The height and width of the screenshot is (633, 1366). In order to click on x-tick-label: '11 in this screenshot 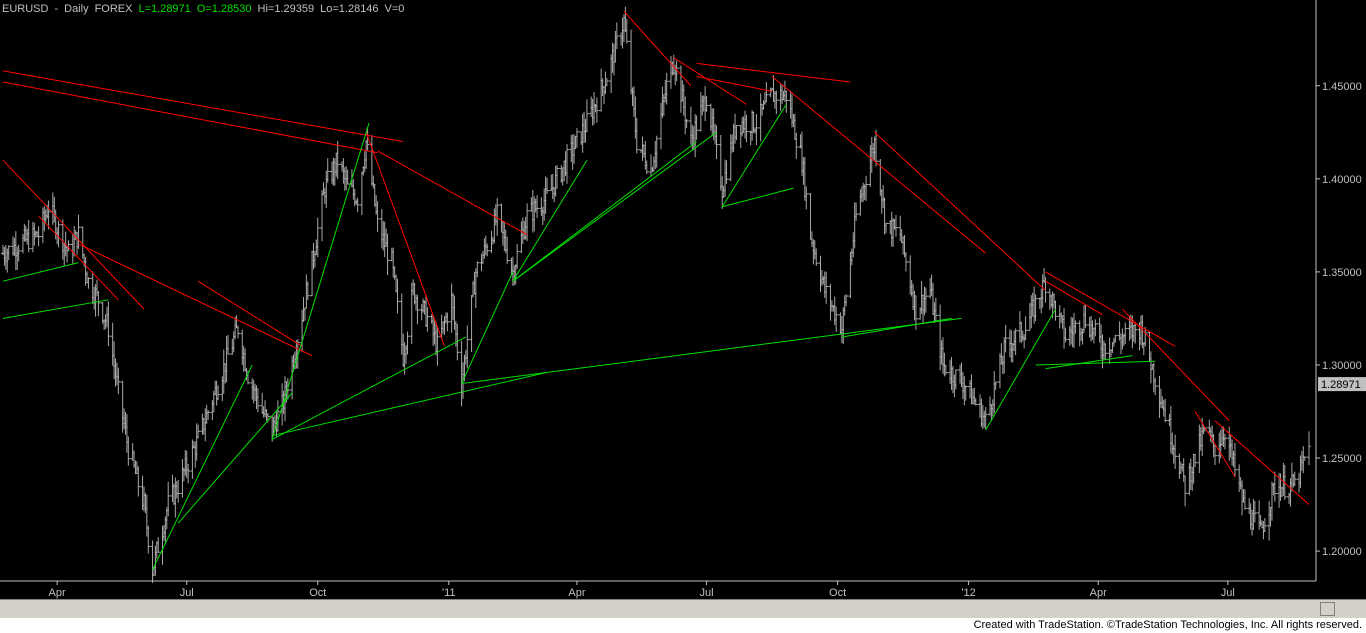, I will do `click(449, 593)`.